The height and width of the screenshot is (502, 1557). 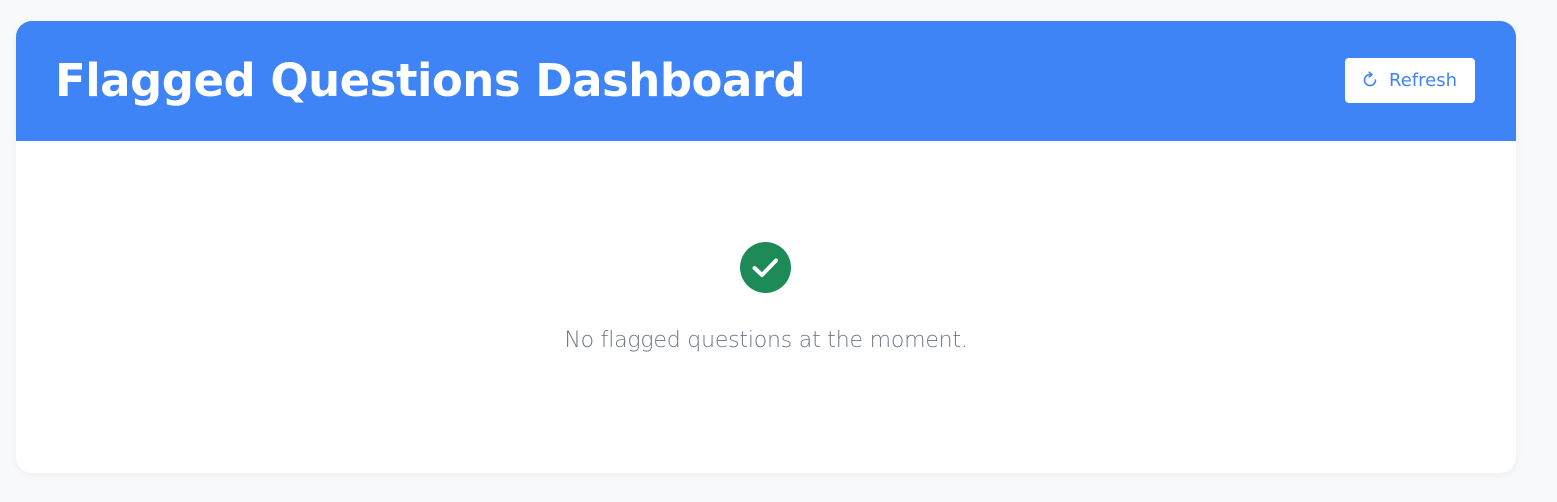 I want to click on check-circle-icon, so click(x=765, y=267).